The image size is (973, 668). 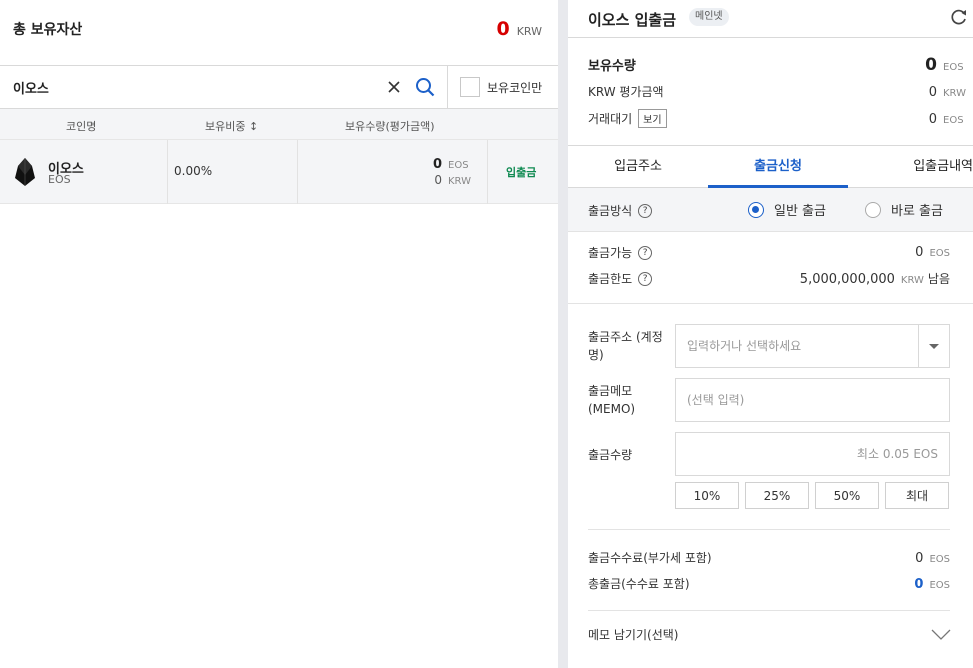 I want to click on held-qty-label: 보유수량, so click(x=612, y=66).